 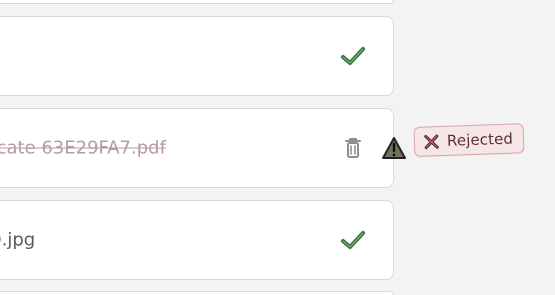 What do you see at coordinates (197, 2) in the screenshot?
I see `upload-card-top-fragment` at bounding box center [197, 2].